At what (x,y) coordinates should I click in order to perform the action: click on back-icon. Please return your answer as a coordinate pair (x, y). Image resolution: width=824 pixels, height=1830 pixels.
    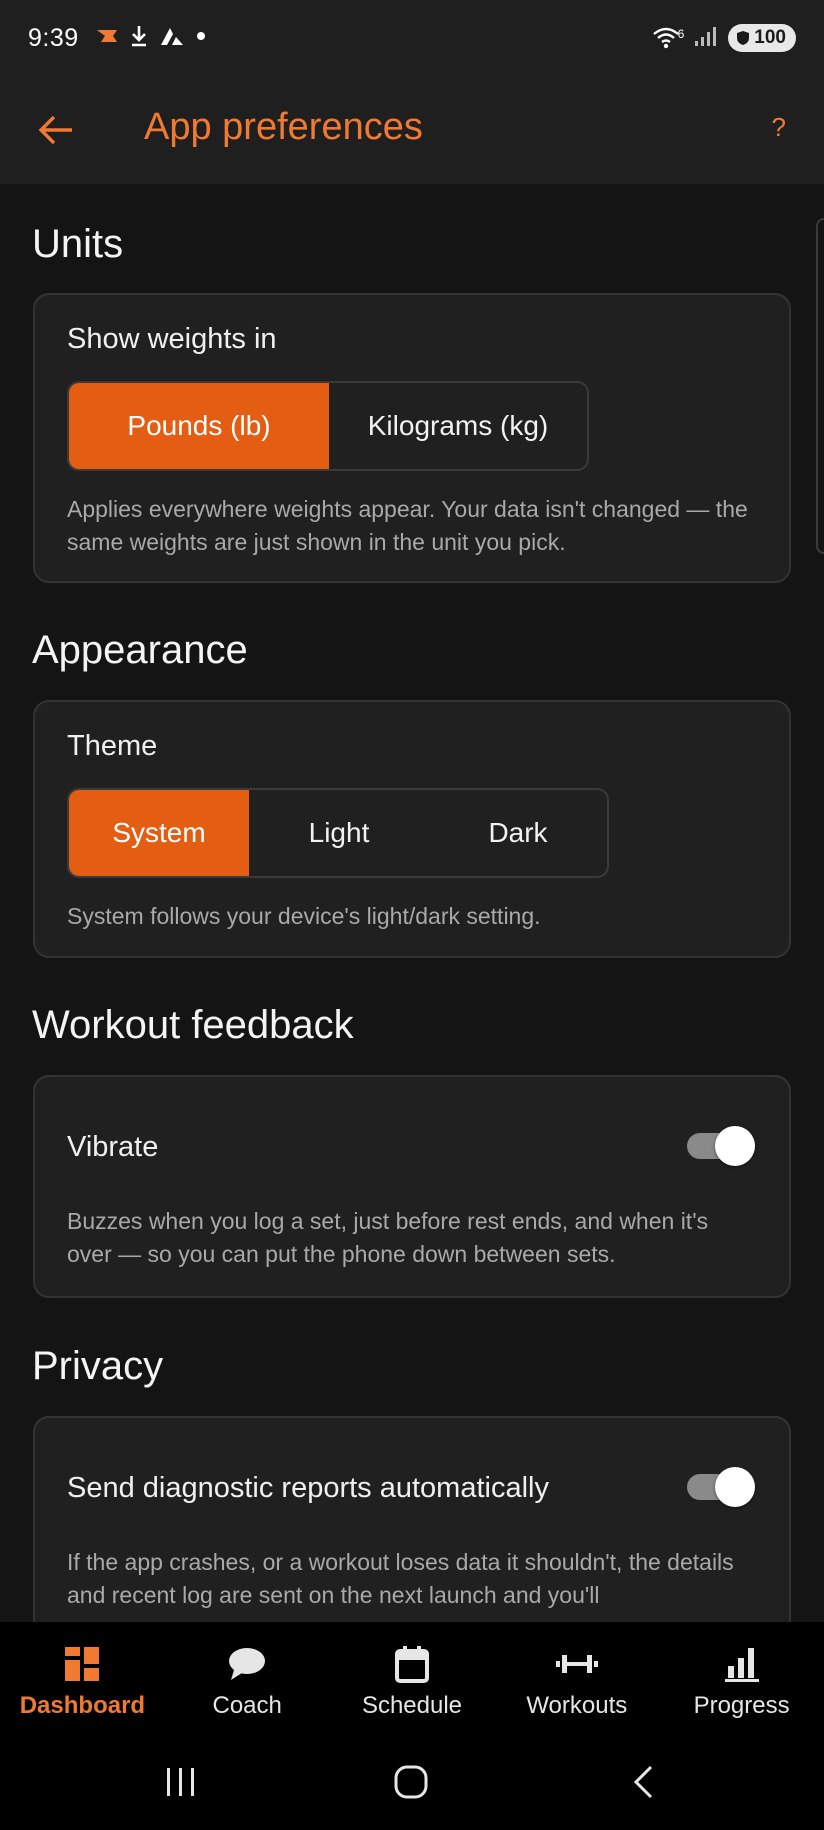
    Looking at the image, I should click on (643, 1782).